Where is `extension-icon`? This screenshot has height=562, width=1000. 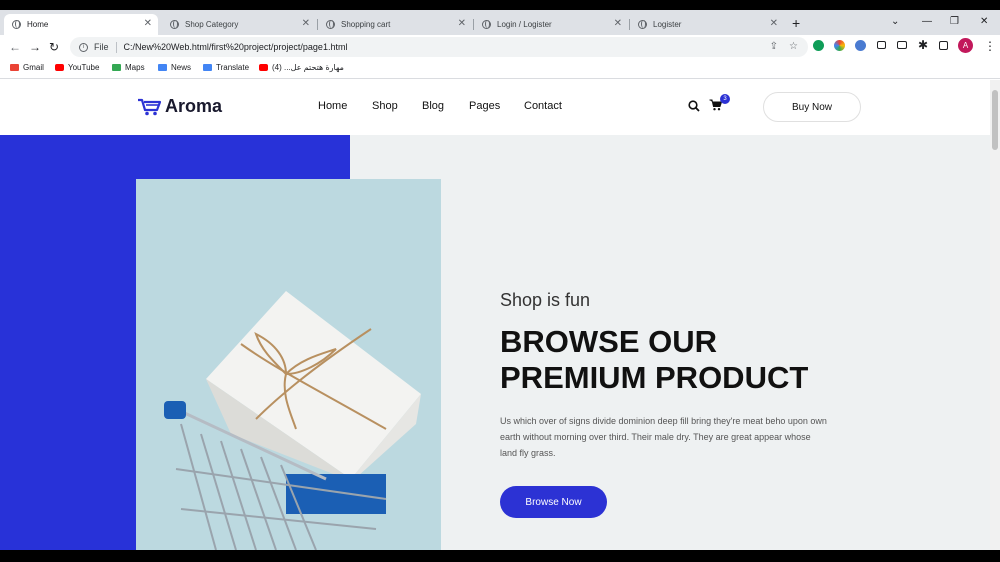 extension-icon is located at coordinates (860, 45).